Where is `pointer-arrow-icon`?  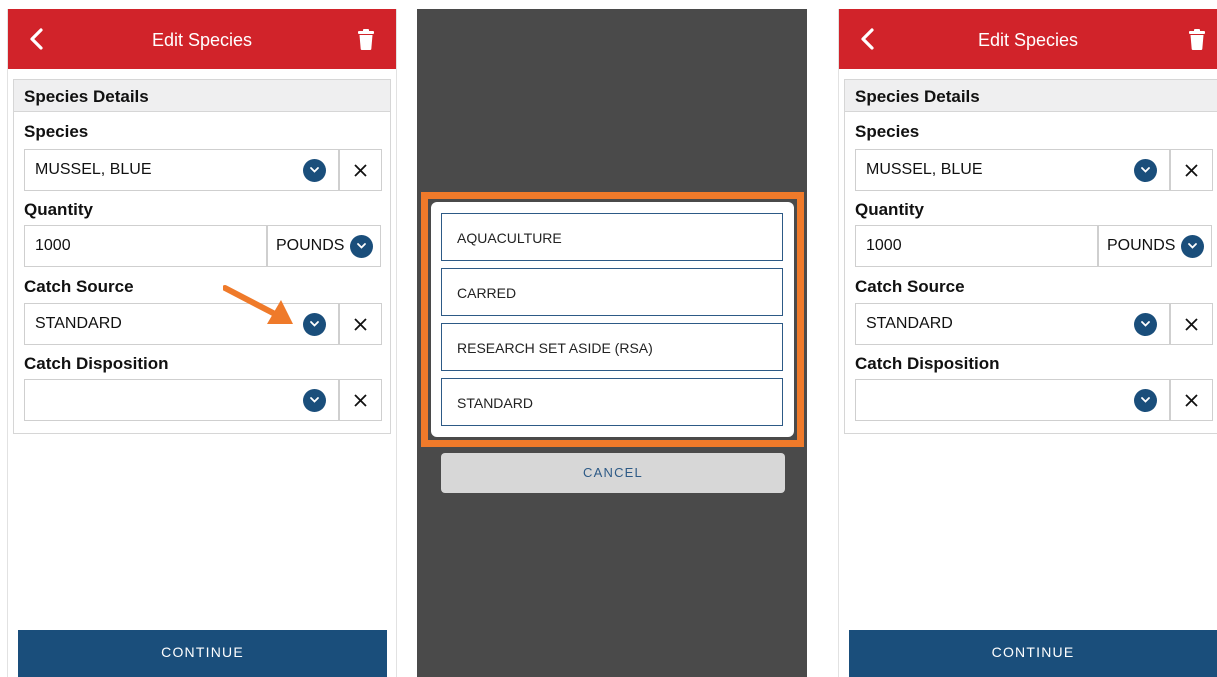 pointer-arrow-icon is located at coordinates (262, 309).